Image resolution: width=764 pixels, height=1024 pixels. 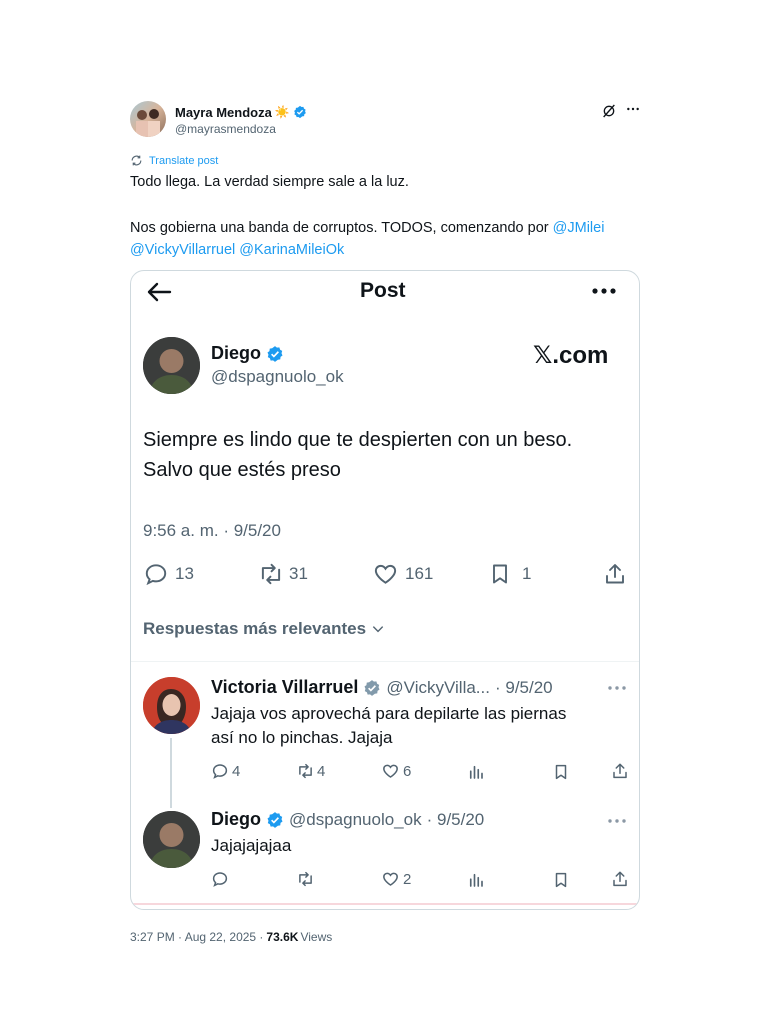 What do you see at coordinates (159, 292) in the screenshot?
I see `back-arrow-icon` at bounding box center [159, 292].